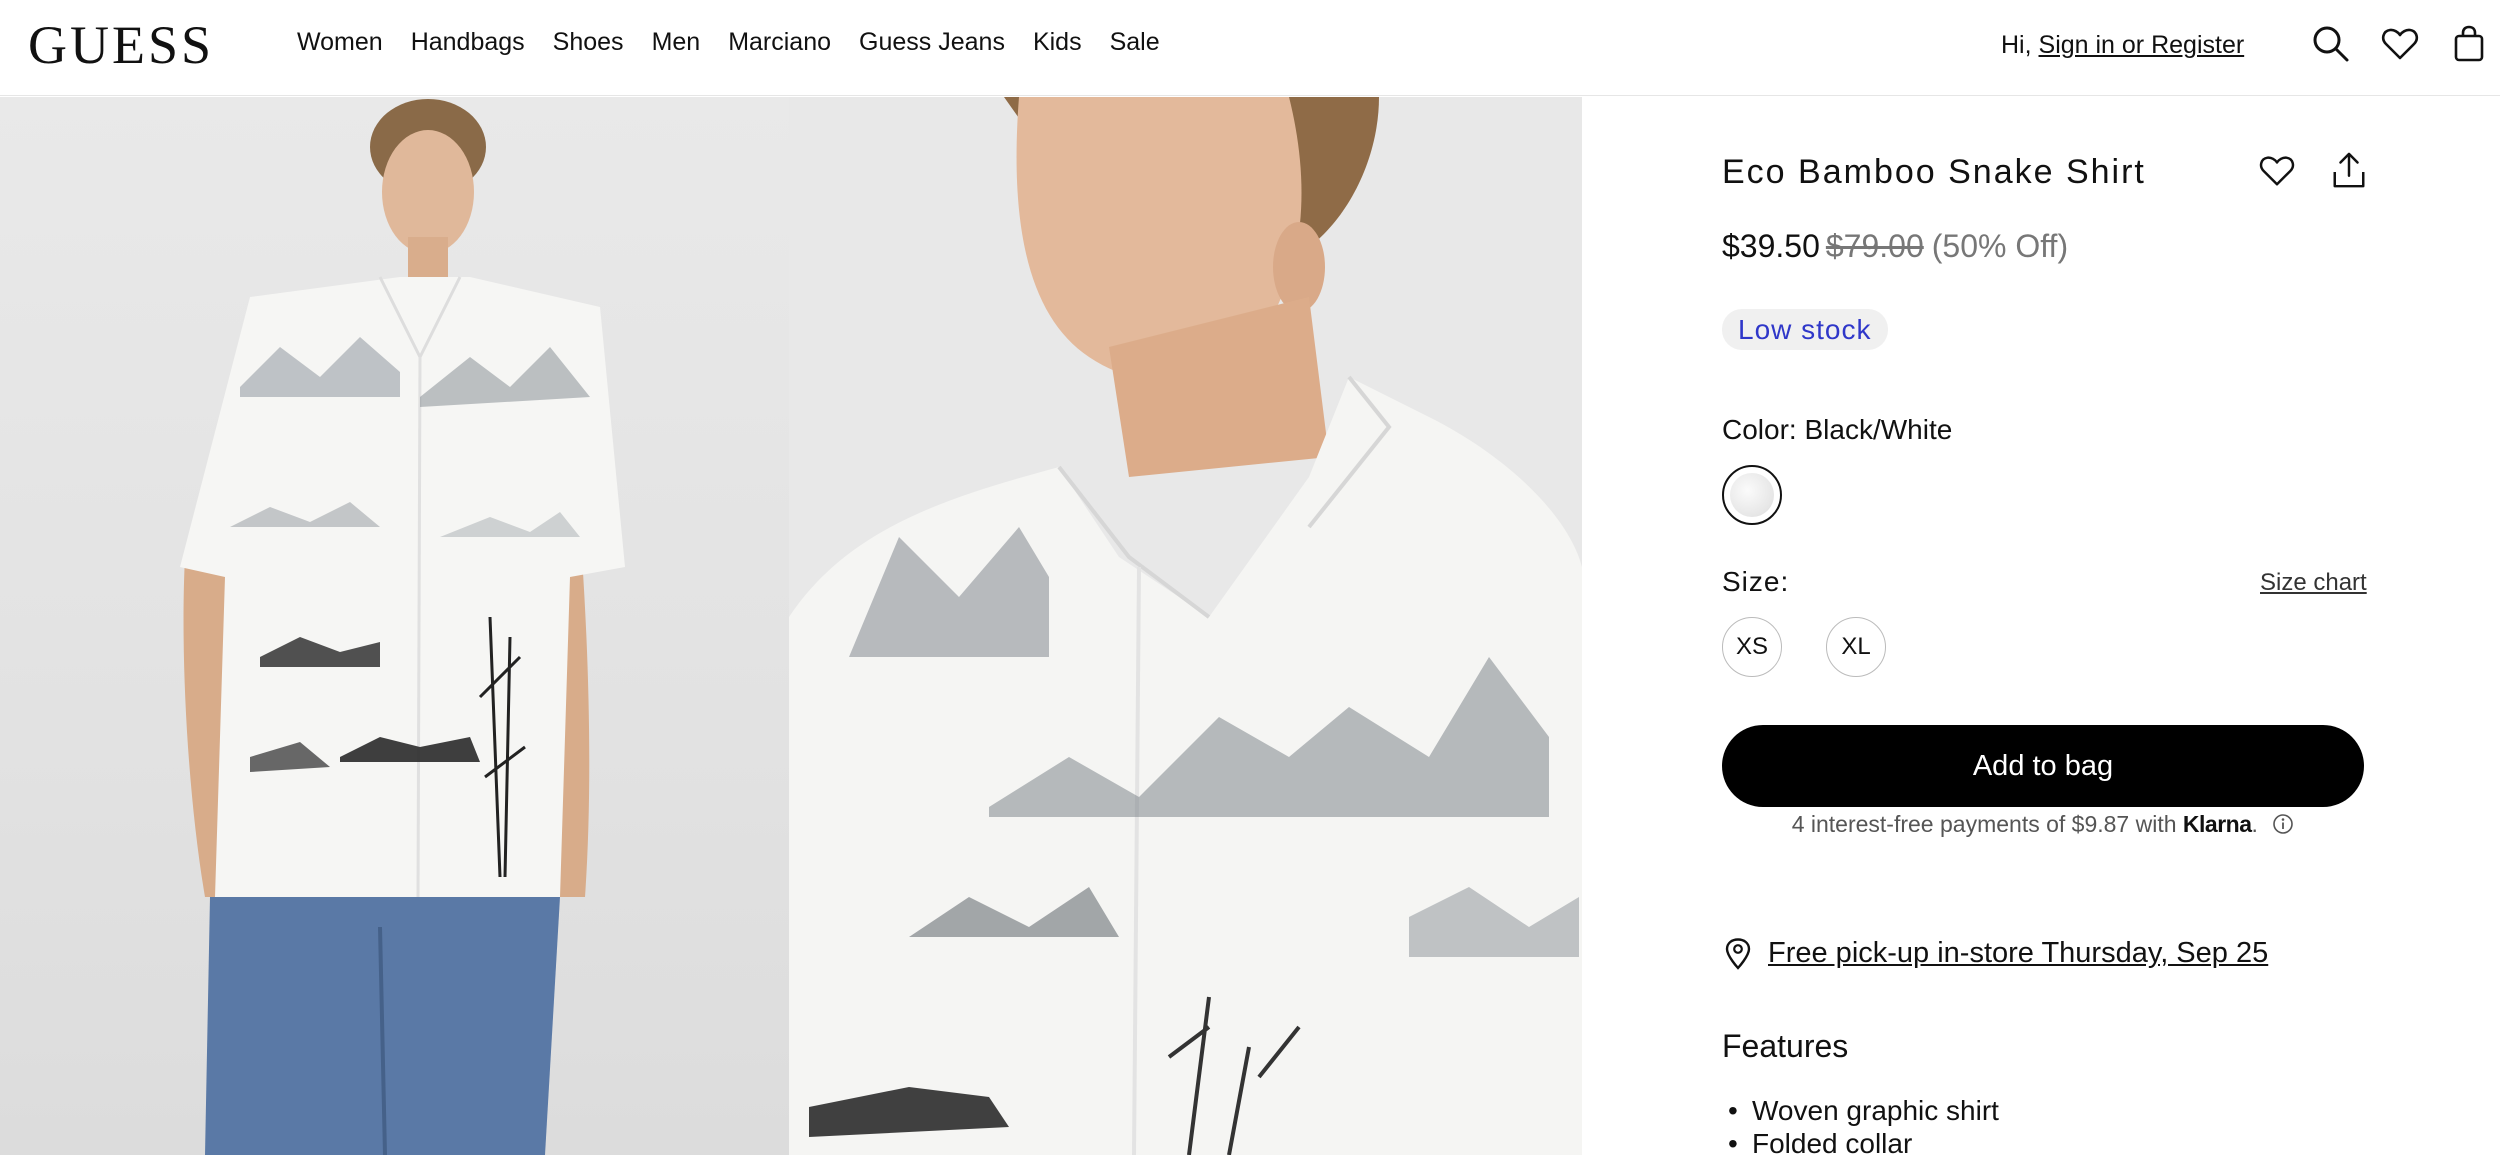 This screenshot has width=2500, height=1155. Describe the element at coordinates (2043, 766) in the screenshot. I see `add-to-bag-button: Add to bag` at that location.